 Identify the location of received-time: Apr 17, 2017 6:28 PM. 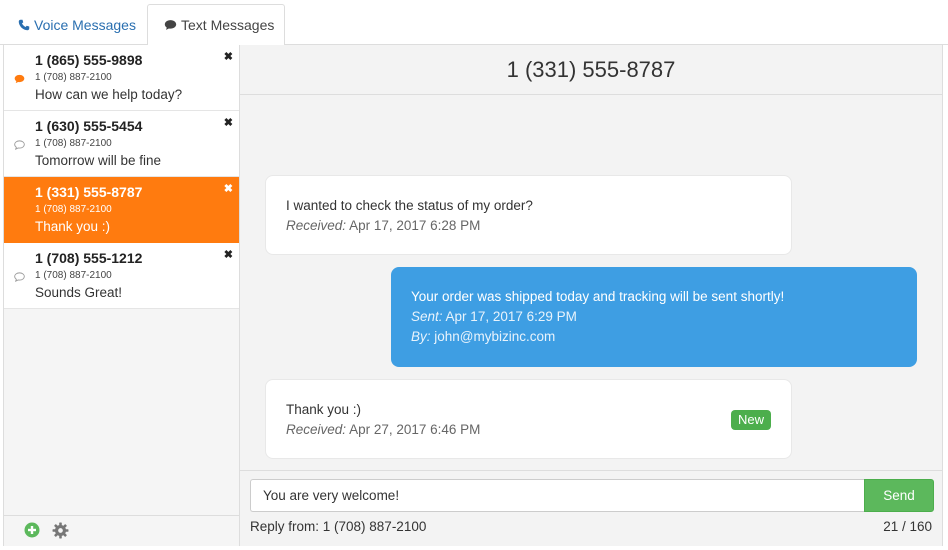
(415, 225).